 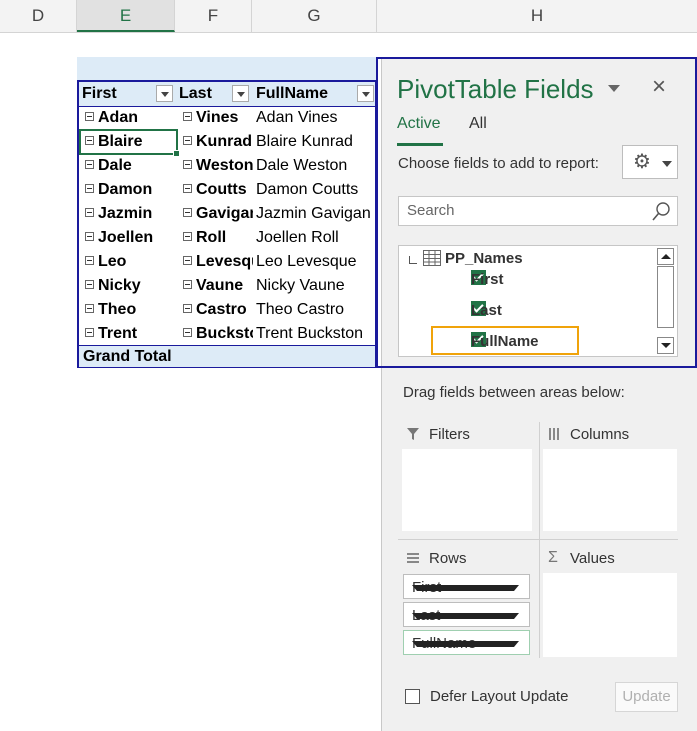 I want to click on last-cell: Roll, so click(x=218, y=238).